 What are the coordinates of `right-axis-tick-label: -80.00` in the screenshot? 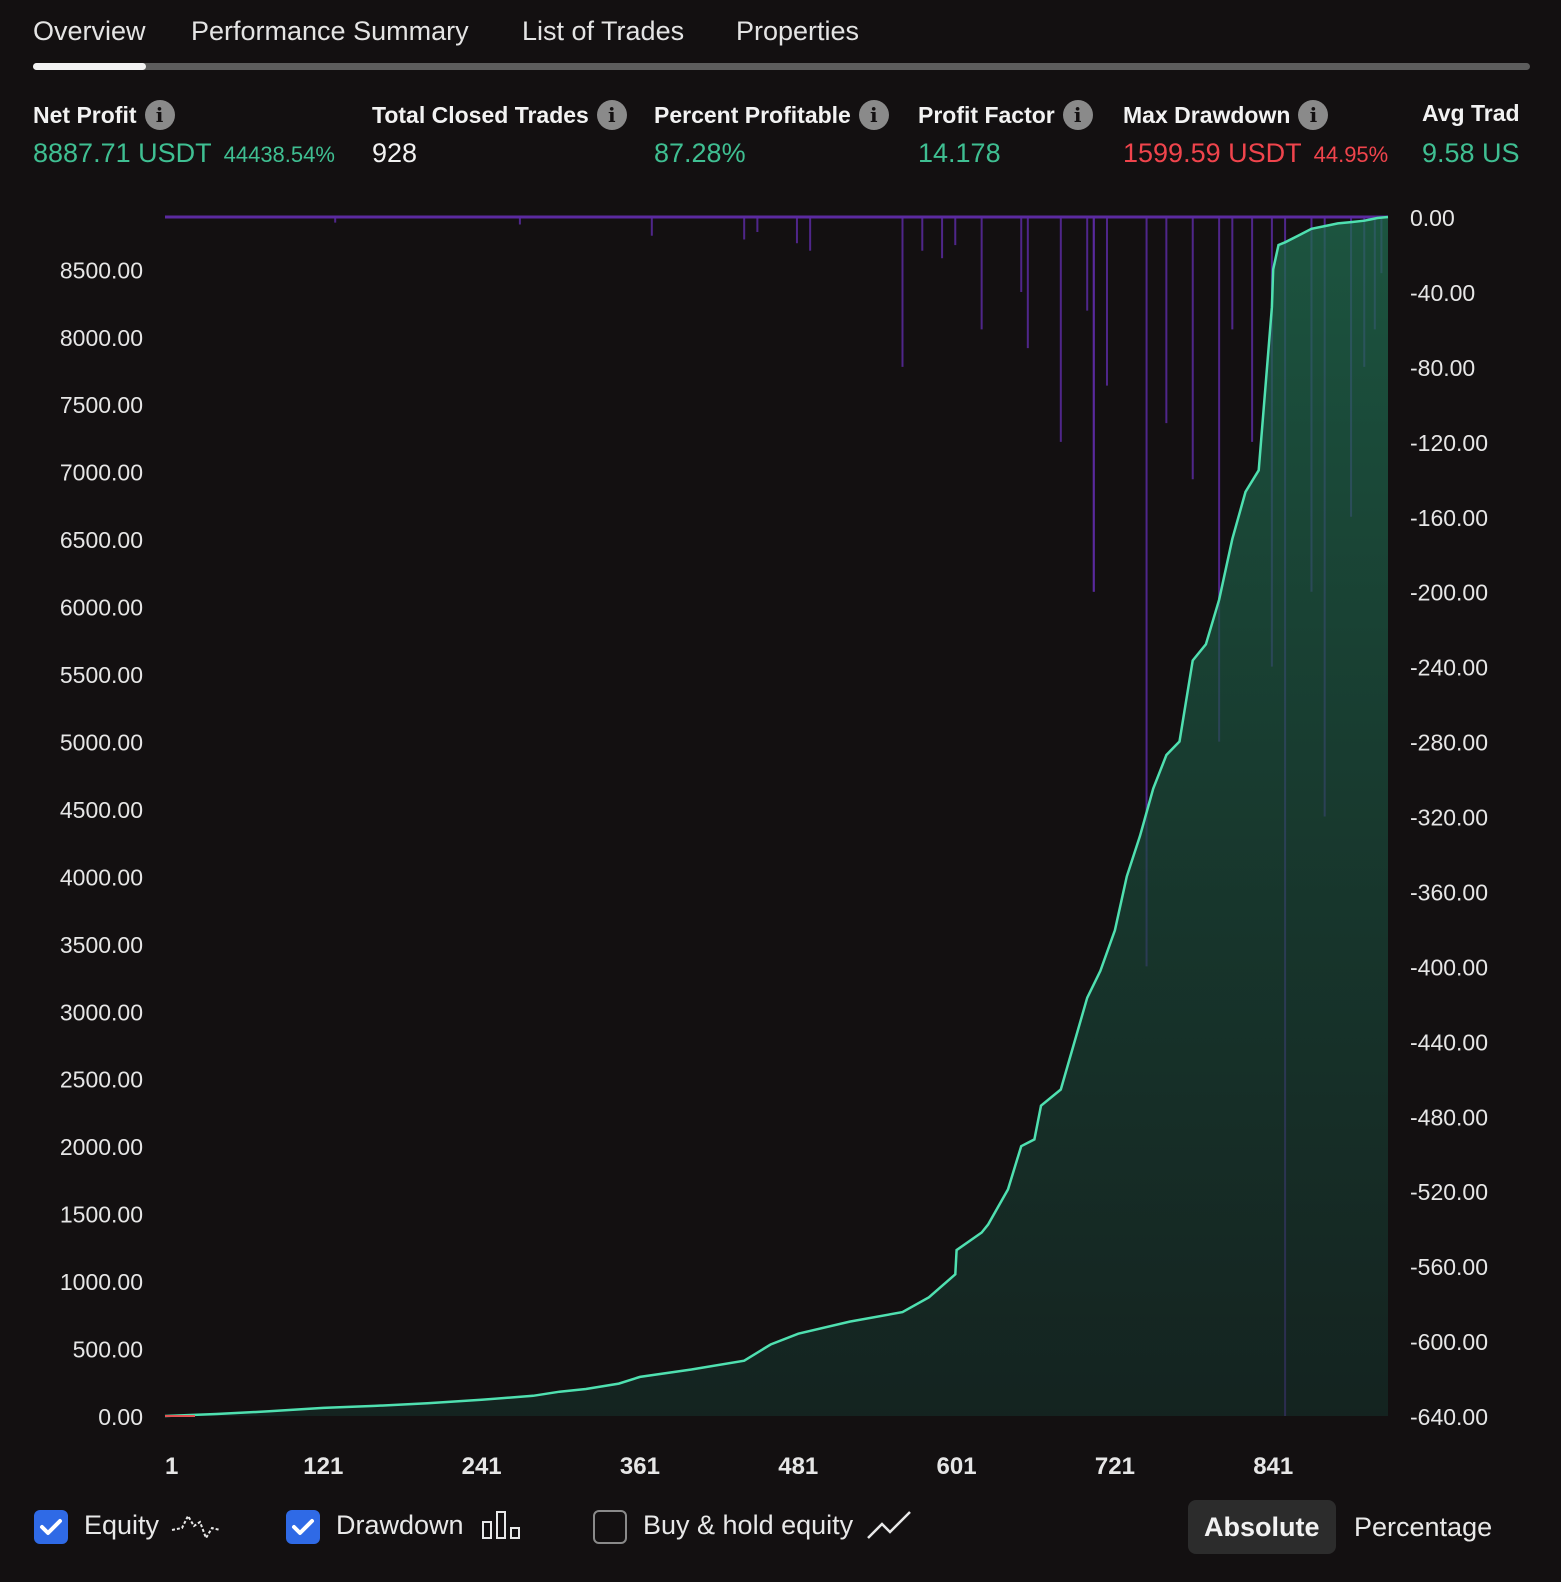 It's located at (1442, 368).